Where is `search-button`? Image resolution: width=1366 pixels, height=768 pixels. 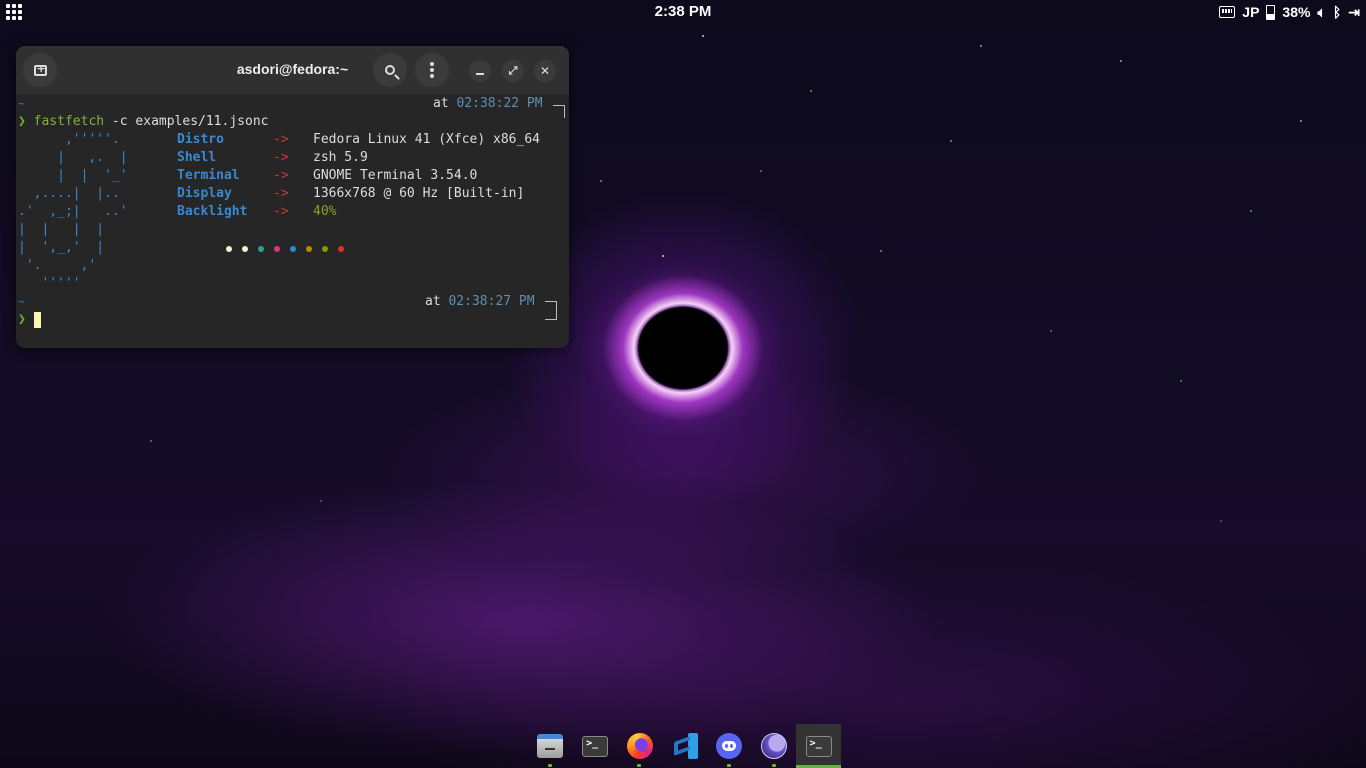 search-button is located at coordinates (390, 70).